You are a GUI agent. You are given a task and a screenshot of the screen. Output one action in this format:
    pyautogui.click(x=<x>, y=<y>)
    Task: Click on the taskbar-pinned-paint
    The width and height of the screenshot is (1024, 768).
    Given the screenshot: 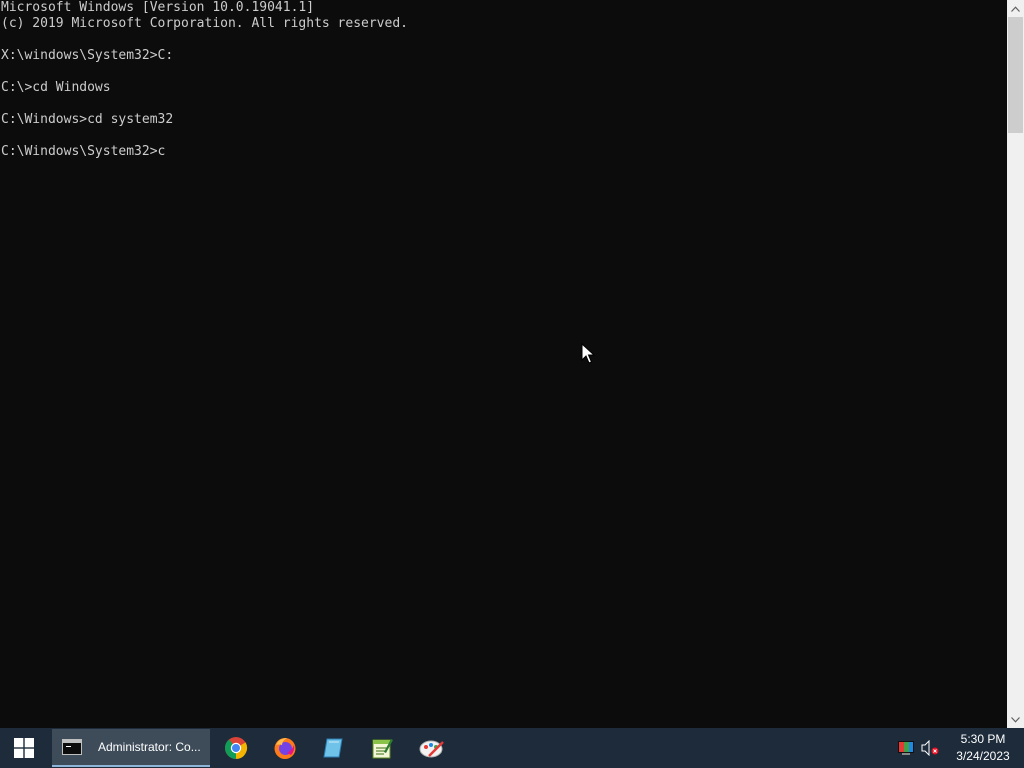 What is the action you would take?
    pyautogui.click(x=432, y=748)
    